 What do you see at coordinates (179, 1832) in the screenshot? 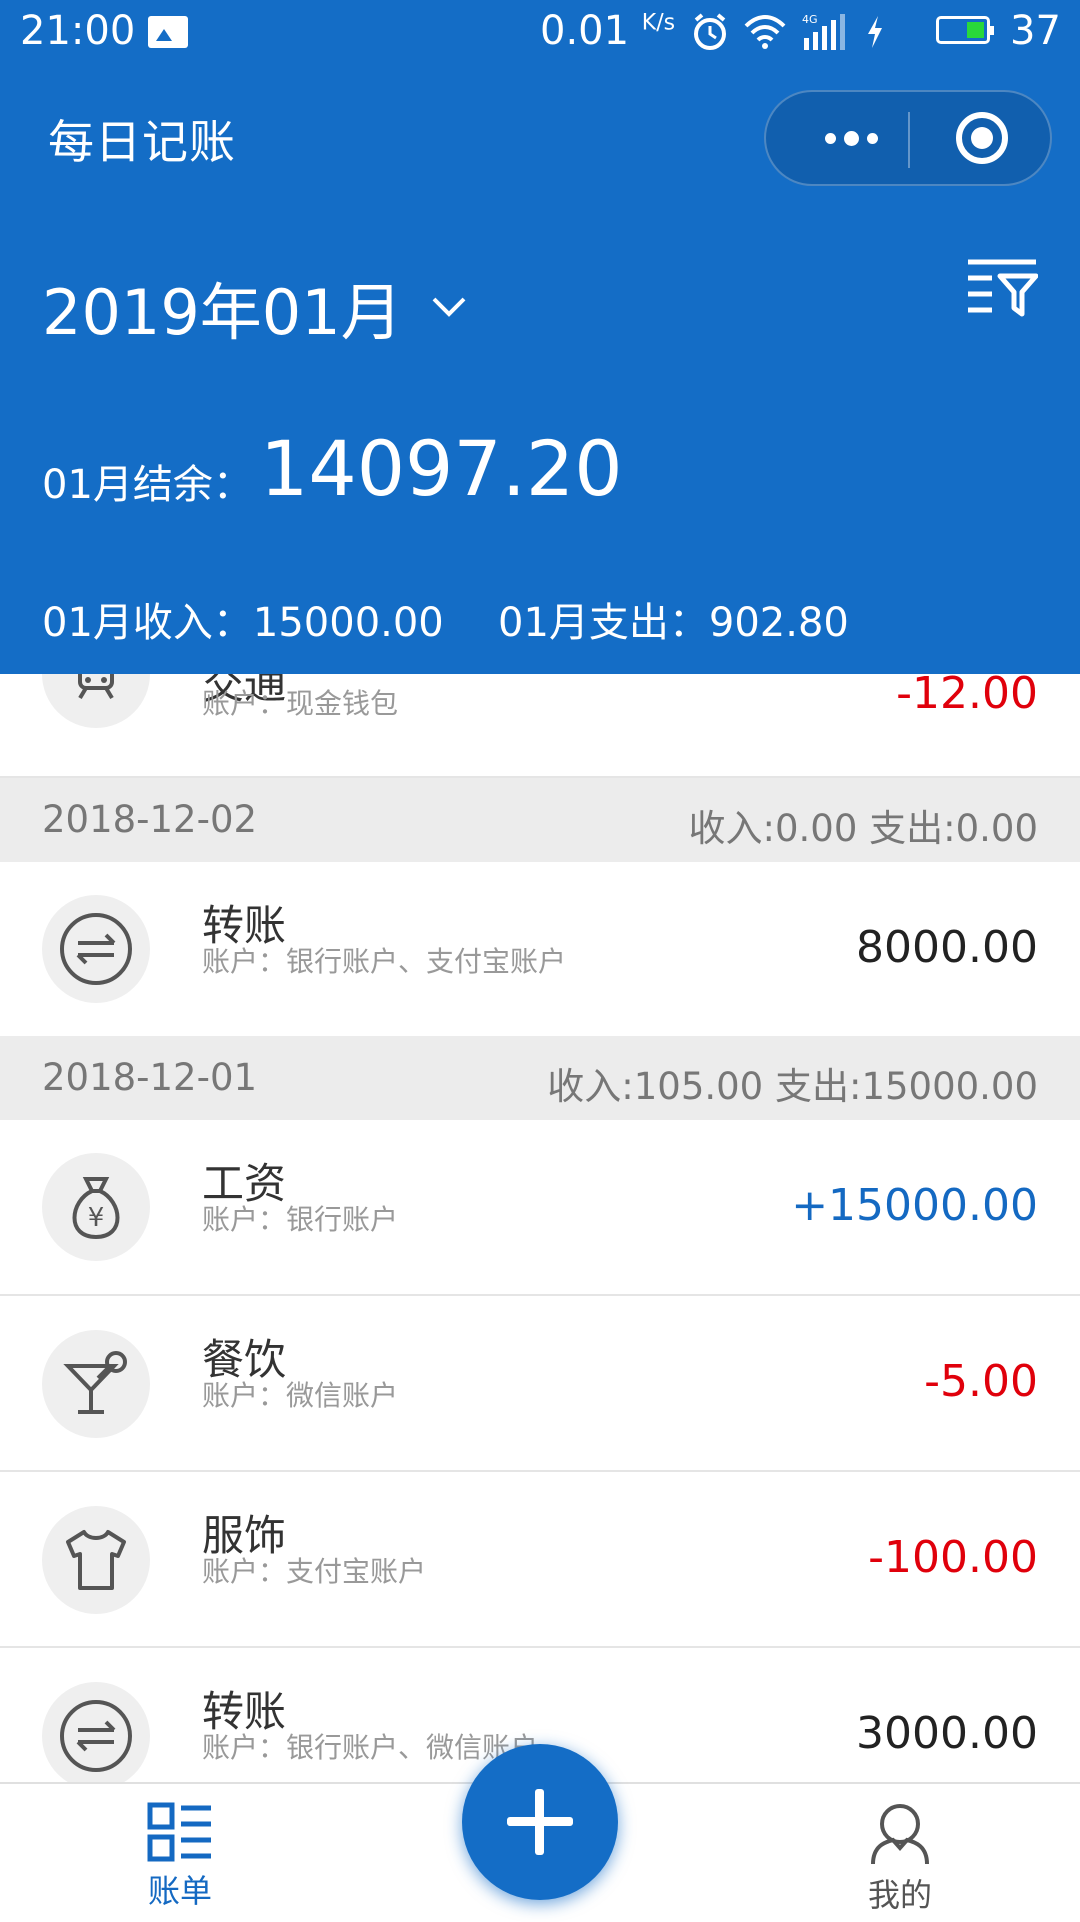
I see `bill-list-icon` at bounding box center [179, 1832].